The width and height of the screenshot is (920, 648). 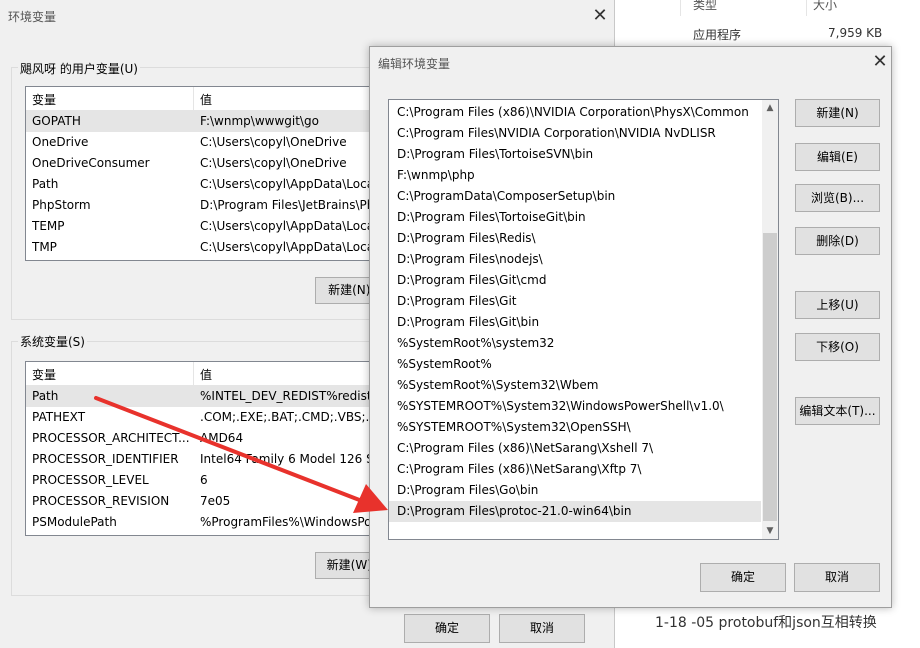 What do you see at coordinates (837, 577) in the screenshot?
I see `dialog-cancel-button: 取消` at bounding box center [837, 577].